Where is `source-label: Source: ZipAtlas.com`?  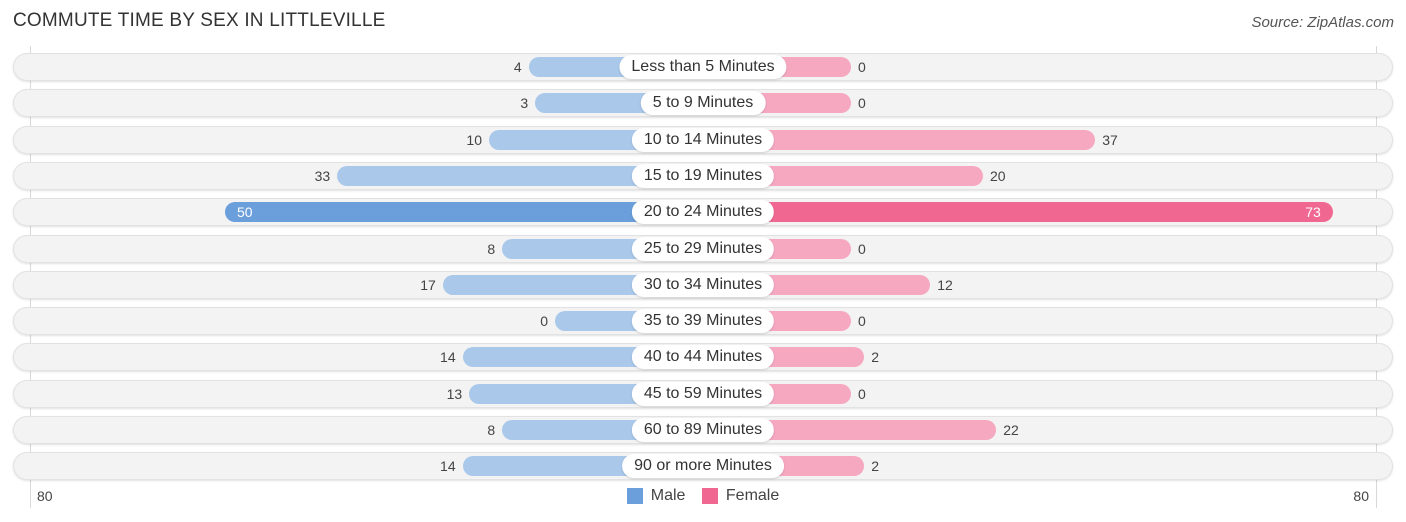 source-label: Source: ZipAtlas.com is located at coordinates (1322, 22).